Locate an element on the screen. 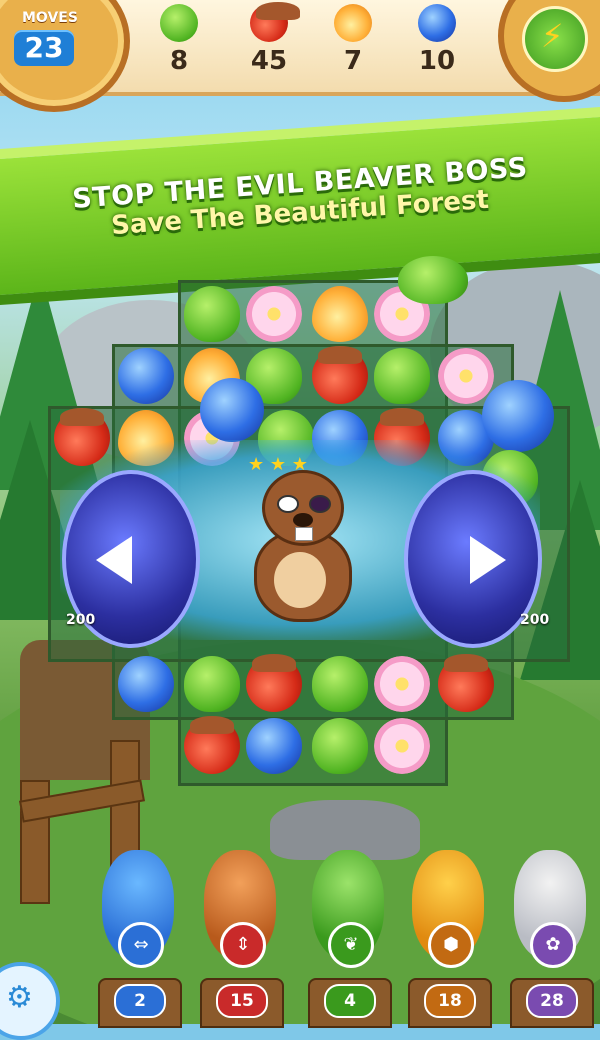  helper-count: 4 is located at coordinates (350, 1001).